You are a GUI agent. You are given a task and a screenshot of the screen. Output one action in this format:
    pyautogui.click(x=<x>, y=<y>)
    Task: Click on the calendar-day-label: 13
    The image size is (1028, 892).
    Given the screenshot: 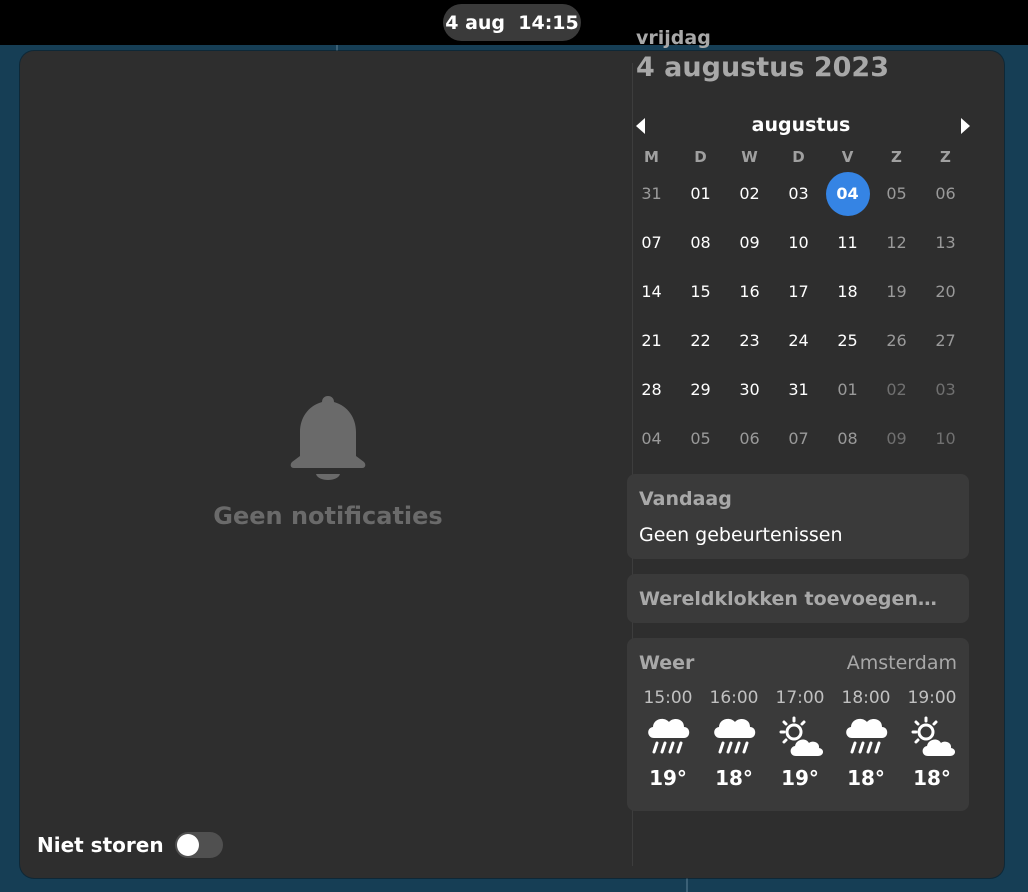 What is the action you would take?
    pyautogui.click(x=945, y=242)
    